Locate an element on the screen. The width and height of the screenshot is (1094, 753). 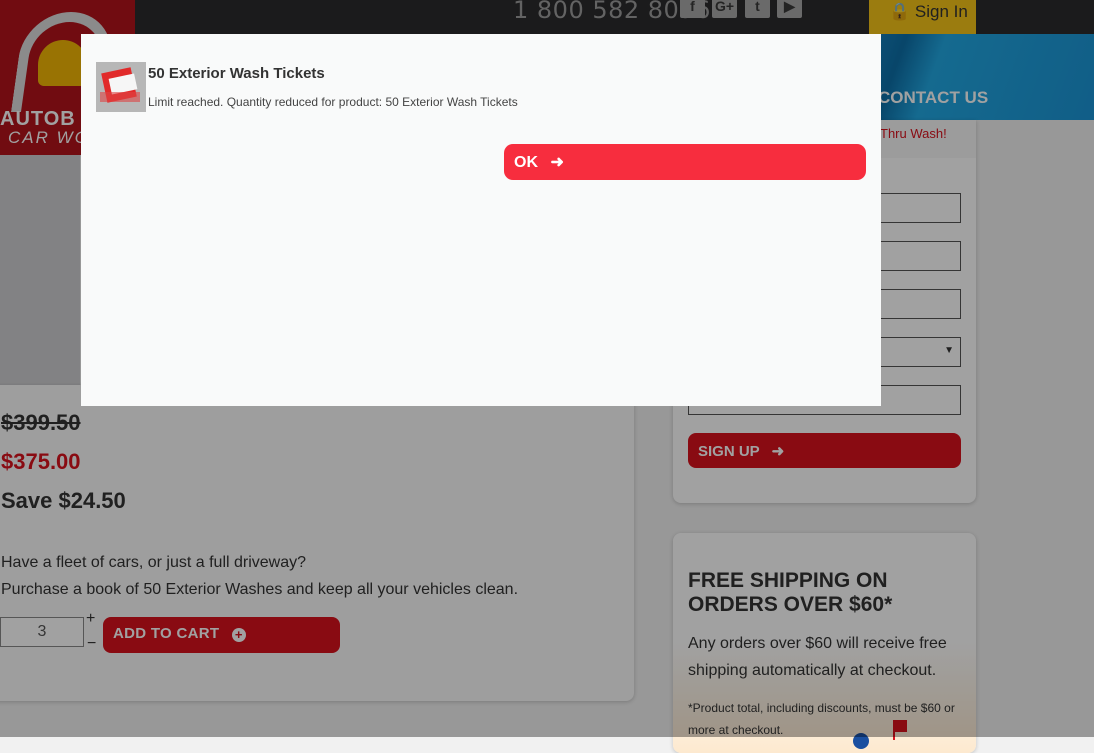
ok-button: OK ➜ is located at coordinates (685, 162).